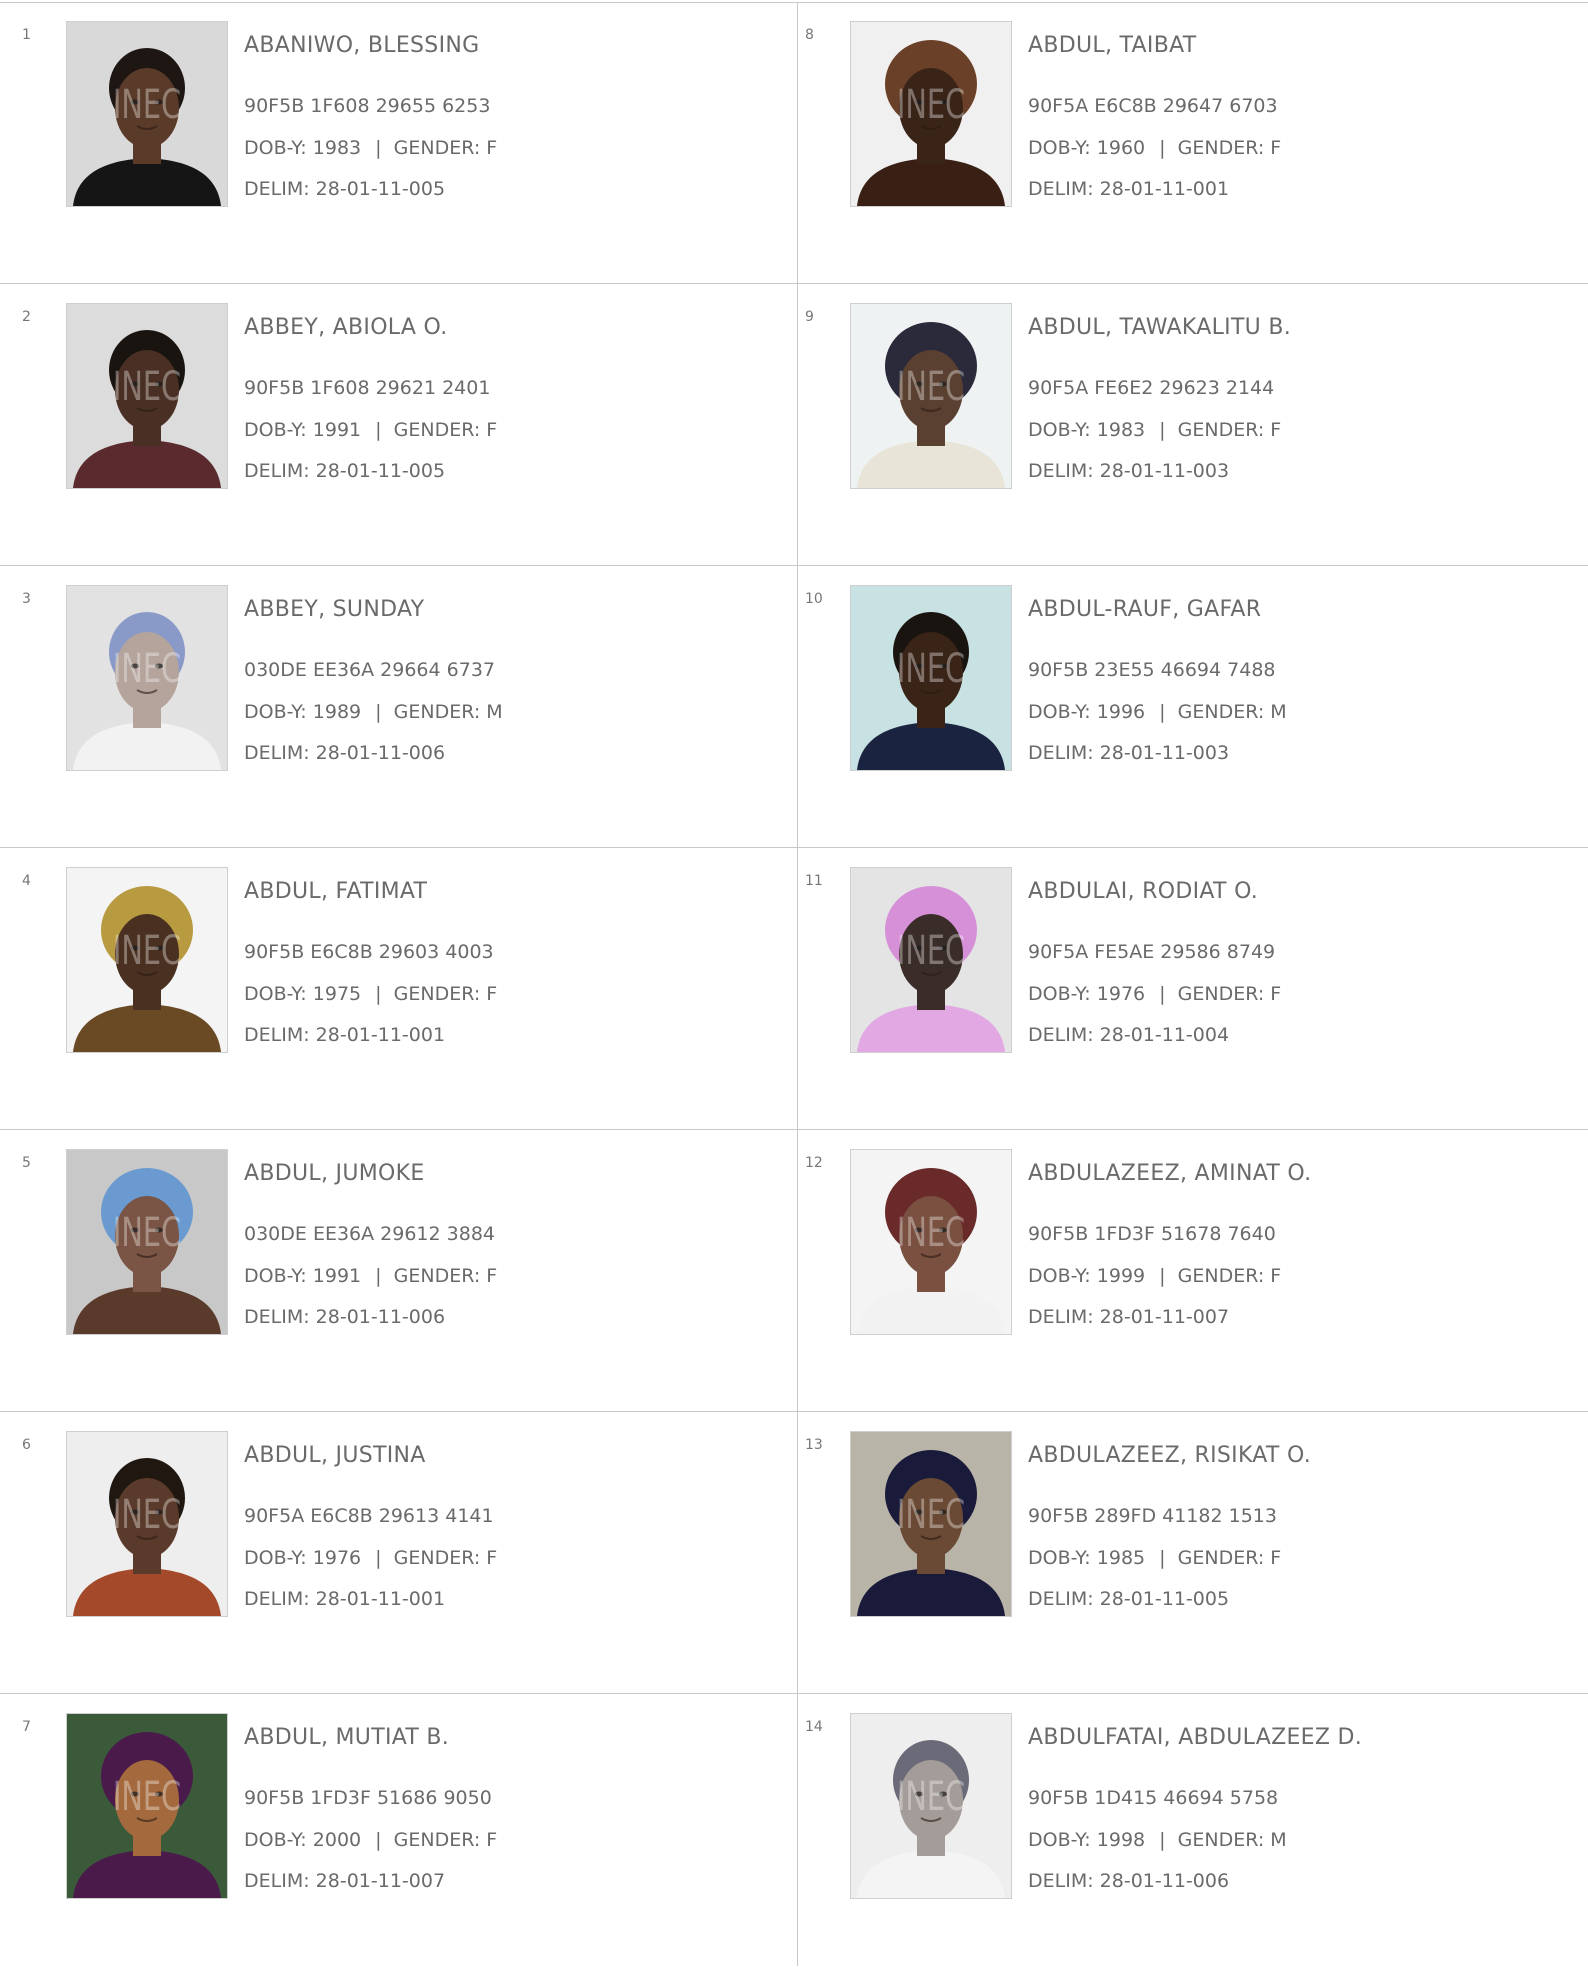 Image resolution: width=1588 pixels, height=1976 pixels. Describe the element at coordinates (1153, 1798) in the screenshot. I see `voter-vin: 90F5B 1D415 46694 5758` at that location.